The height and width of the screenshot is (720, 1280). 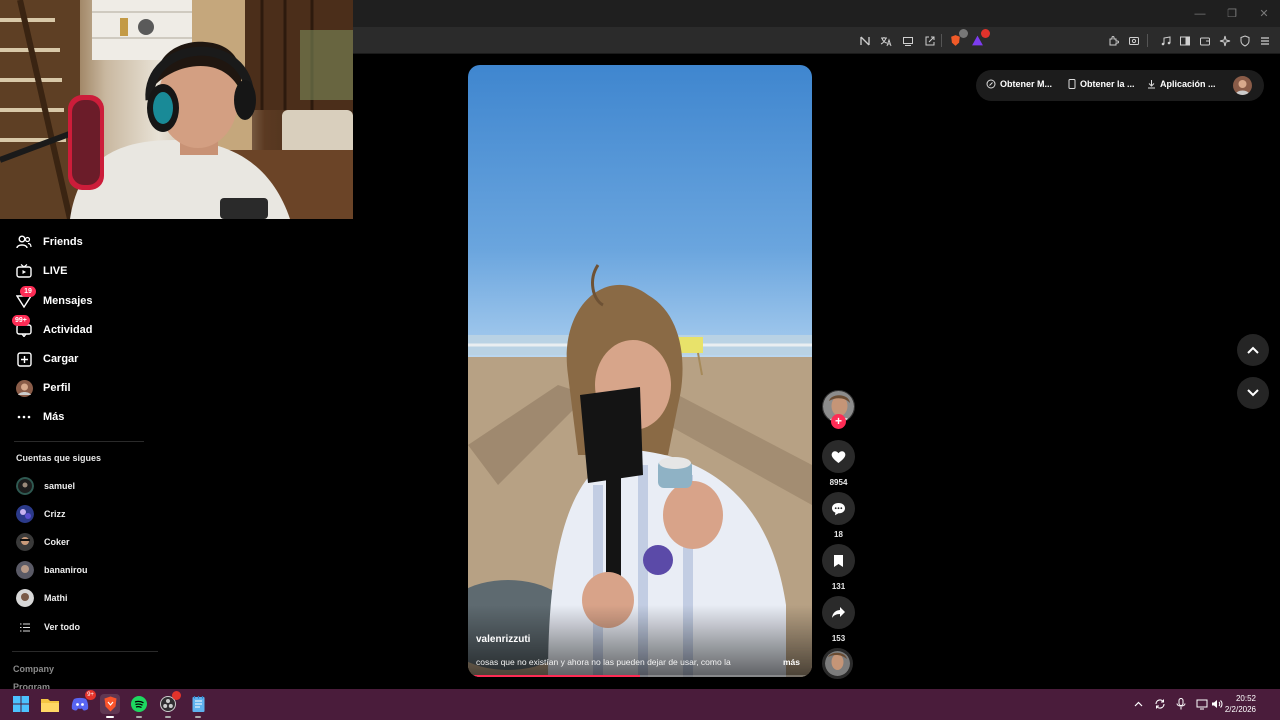 I want to click on share-button, so click(x=838, y=612).